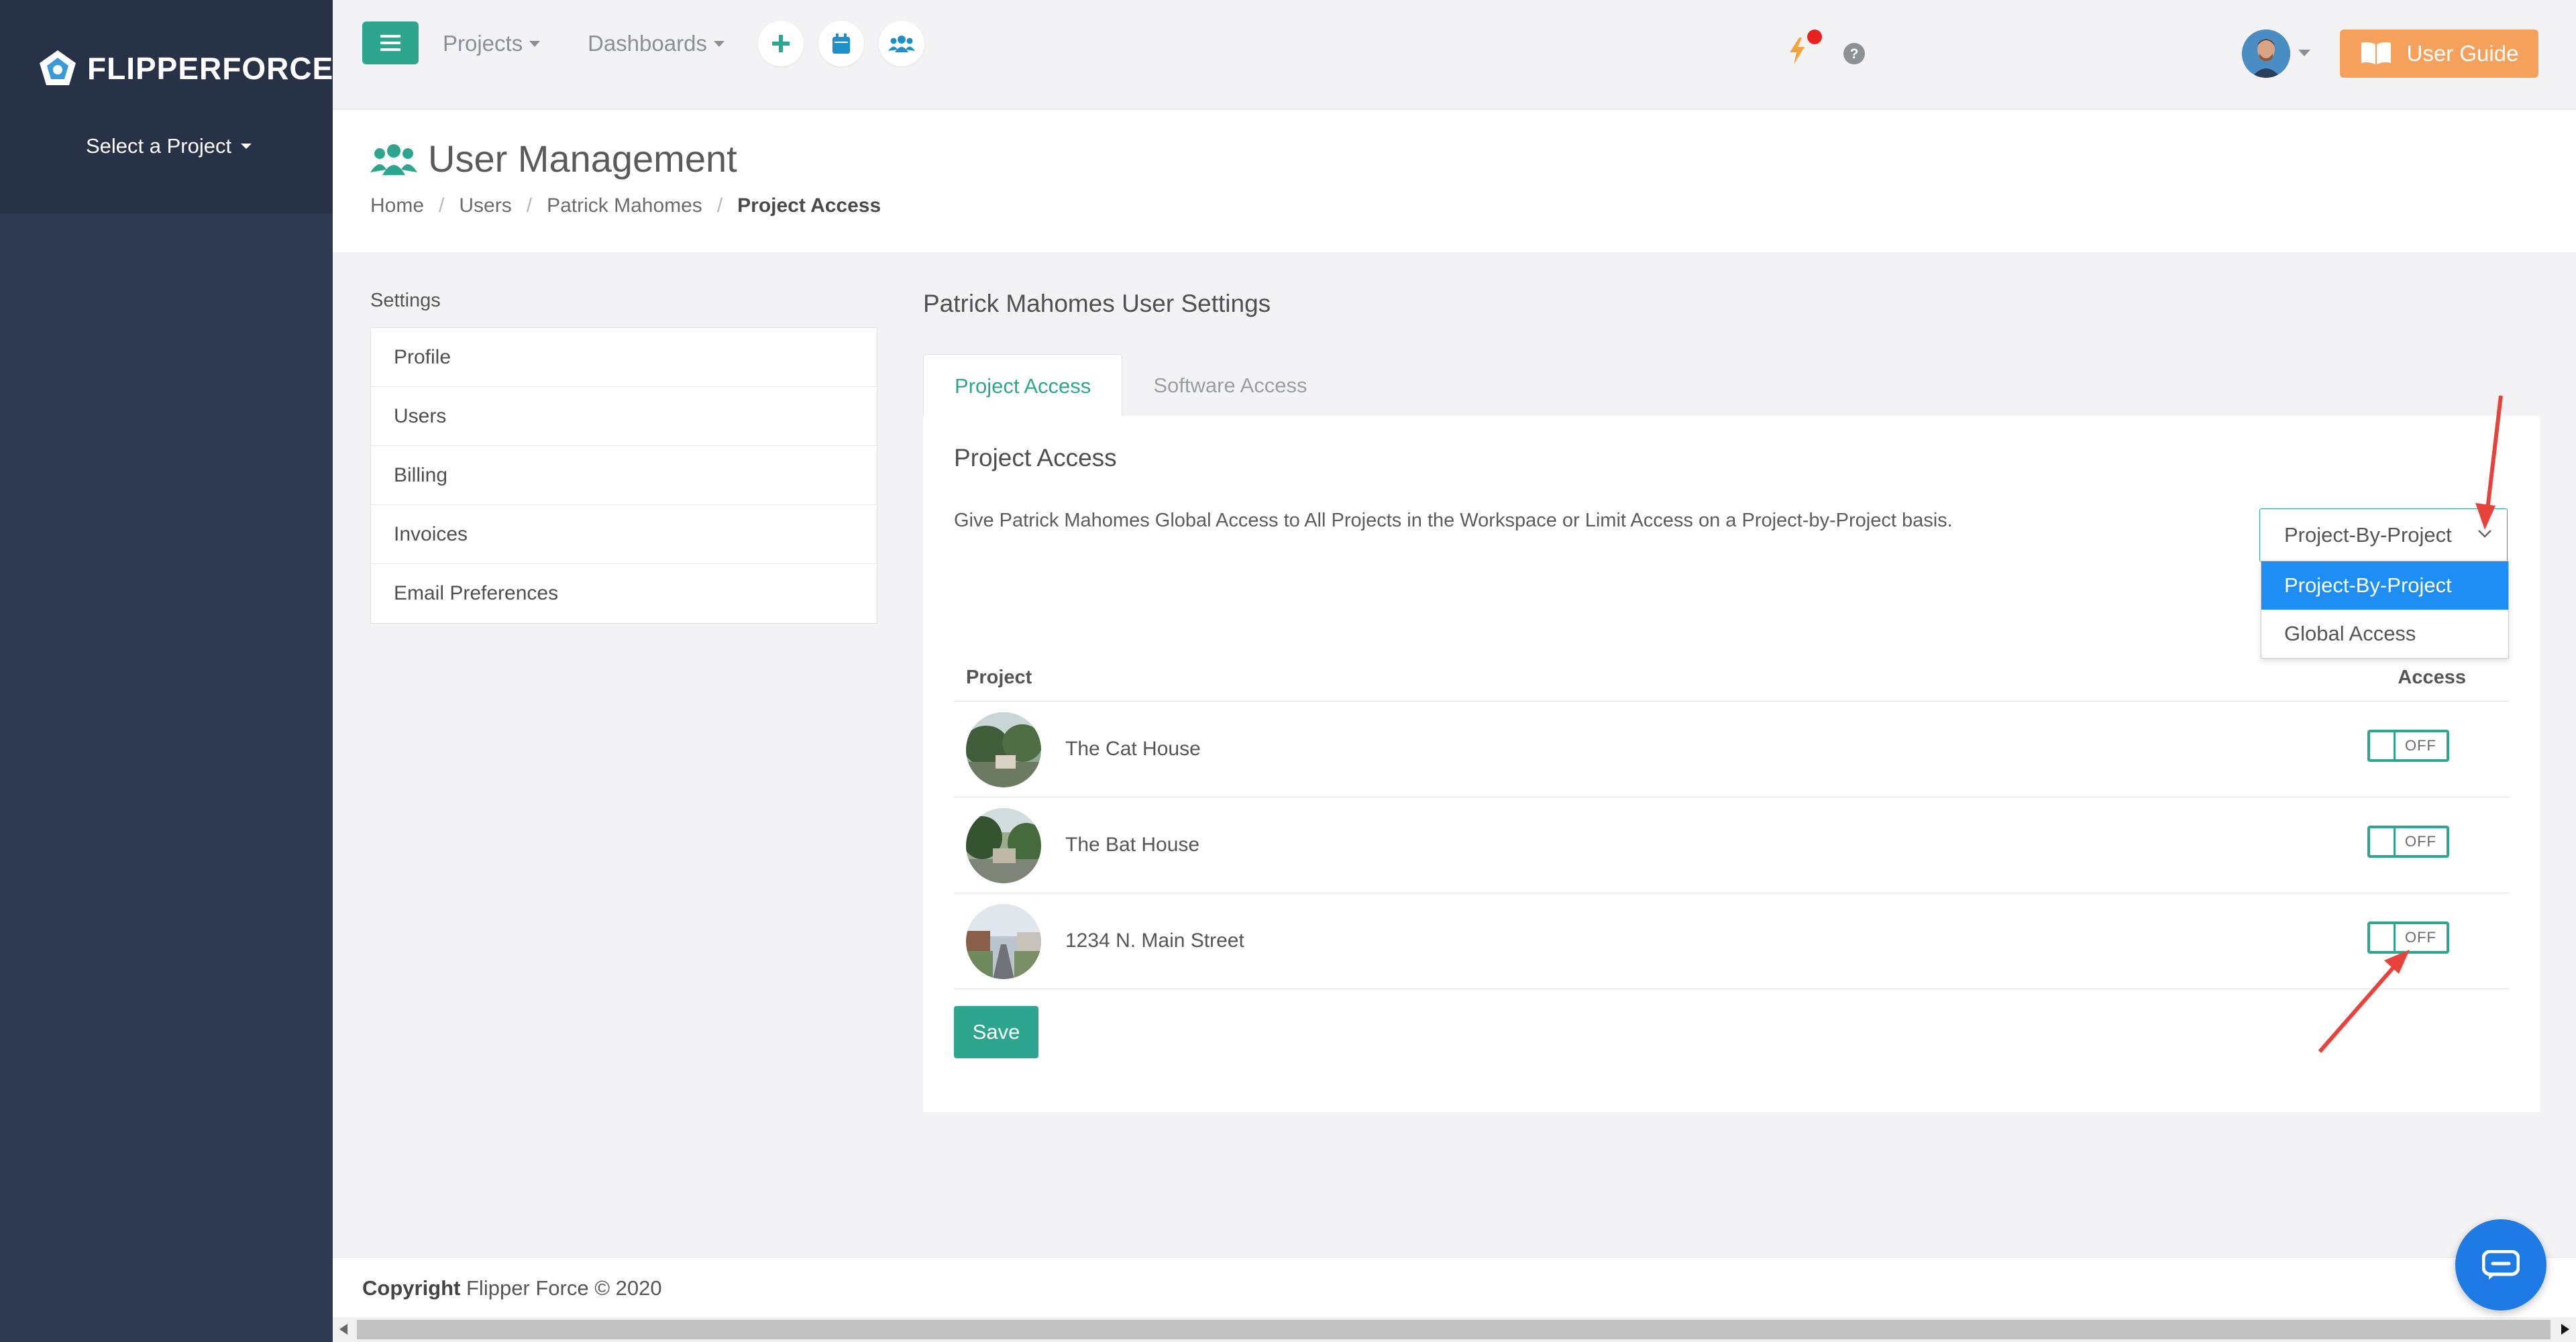 The image size is (2576, 1342). Describe the element at coordinates (405, 300) in the screenshot. I see `settings-heading: Settings` at that location.